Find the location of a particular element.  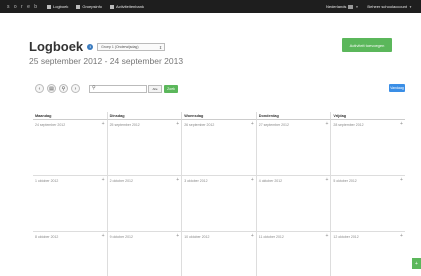

cell-date: 2 oktober 2012 is located at coordinates (121, 181).